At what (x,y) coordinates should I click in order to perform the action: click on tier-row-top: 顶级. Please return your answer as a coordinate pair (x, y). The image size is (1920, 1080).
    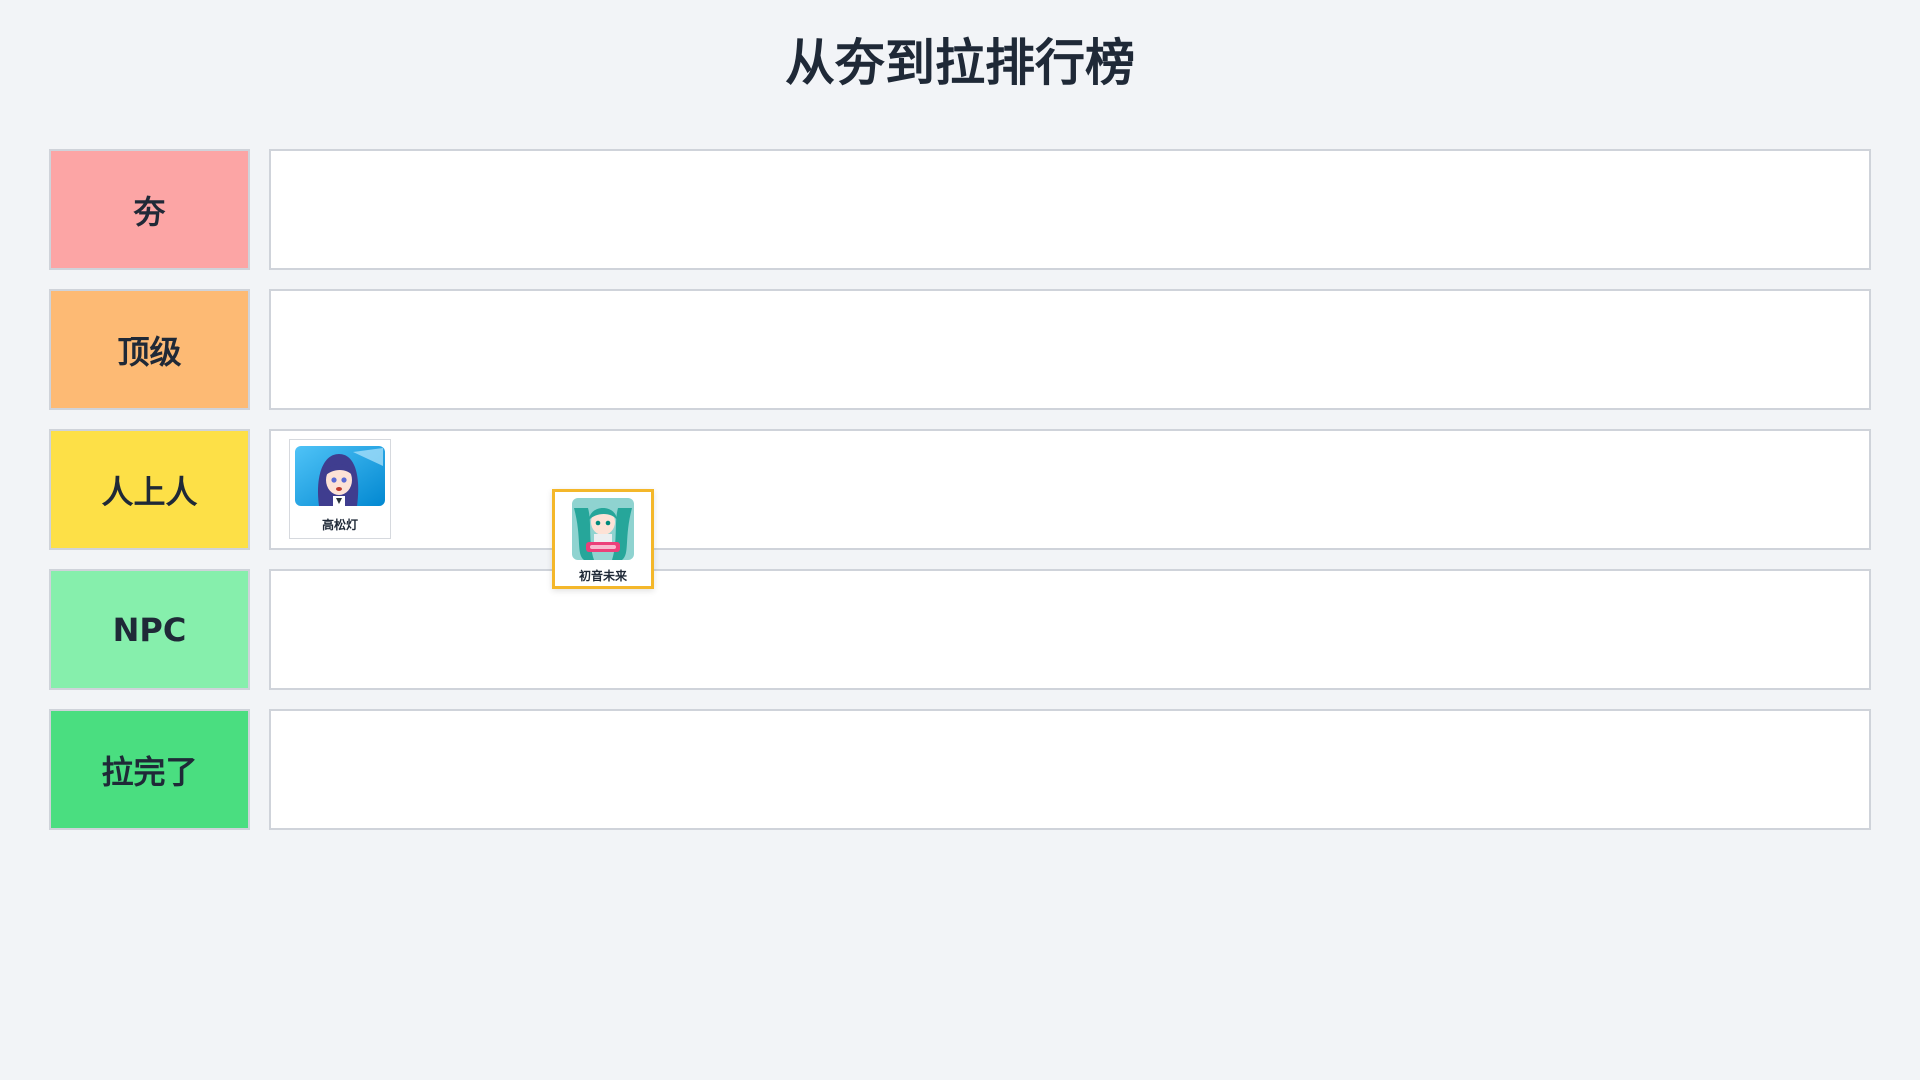
    Looking at the image, I should click on (960, 349).